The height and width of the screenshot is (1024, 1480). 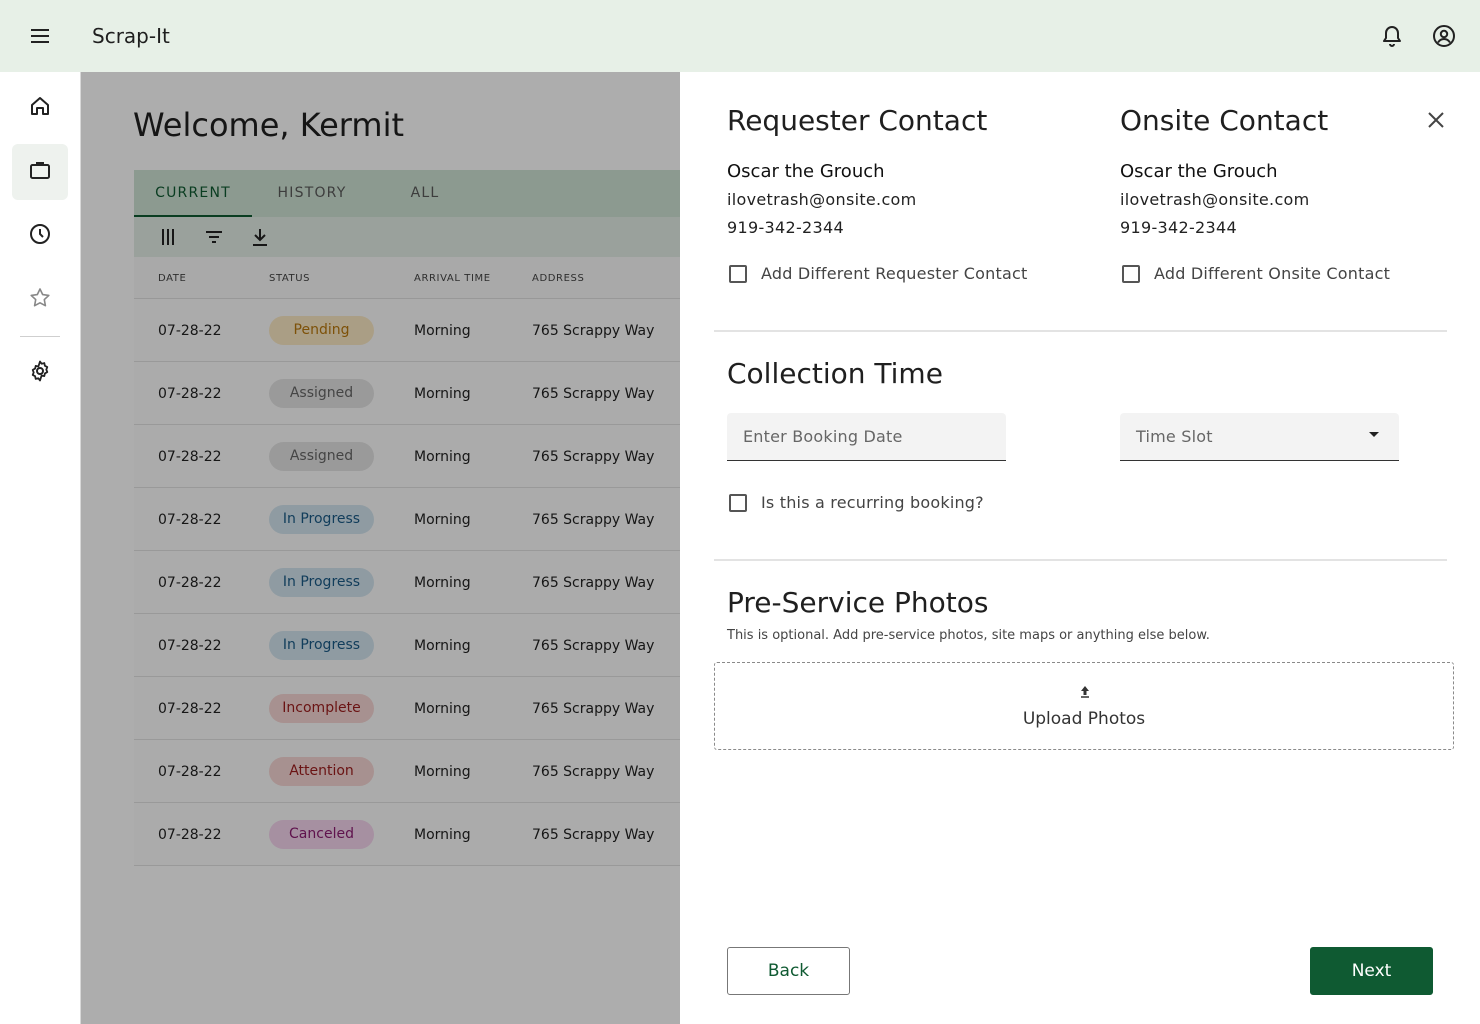 I want to click on gear-icon, so click(x=40, y=373).